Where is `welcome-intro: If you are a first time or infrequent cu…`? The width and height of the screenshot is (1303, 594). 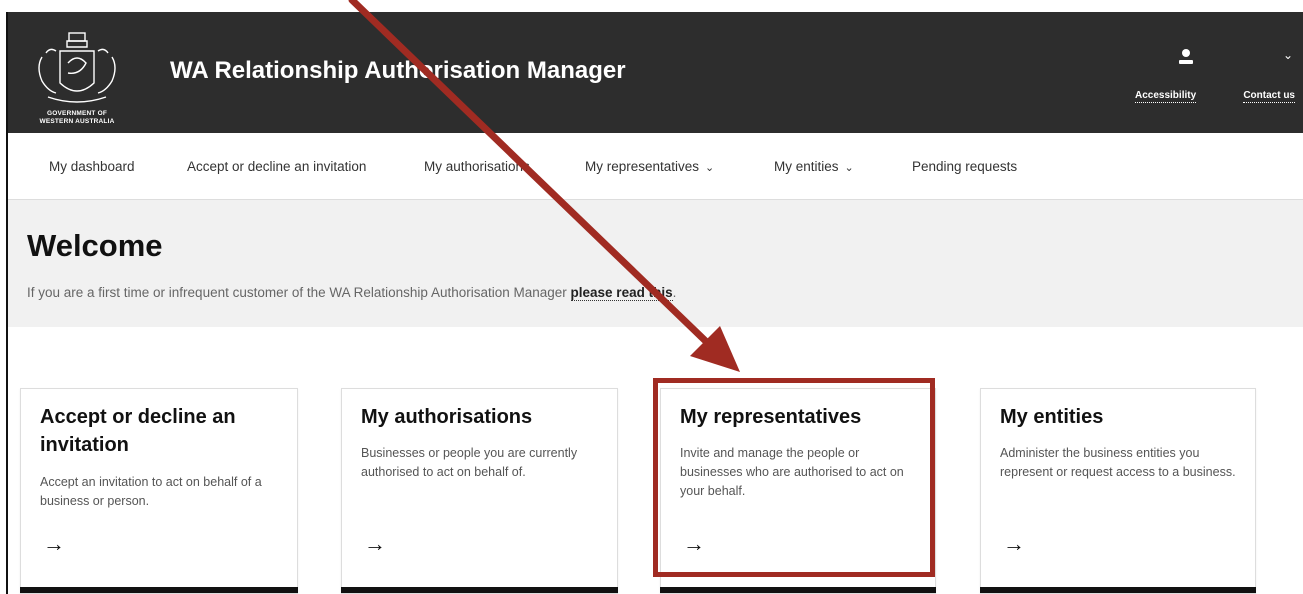
welcome-intro: If you are a first time or infrequent cu… is located at coordinates (352, 293).